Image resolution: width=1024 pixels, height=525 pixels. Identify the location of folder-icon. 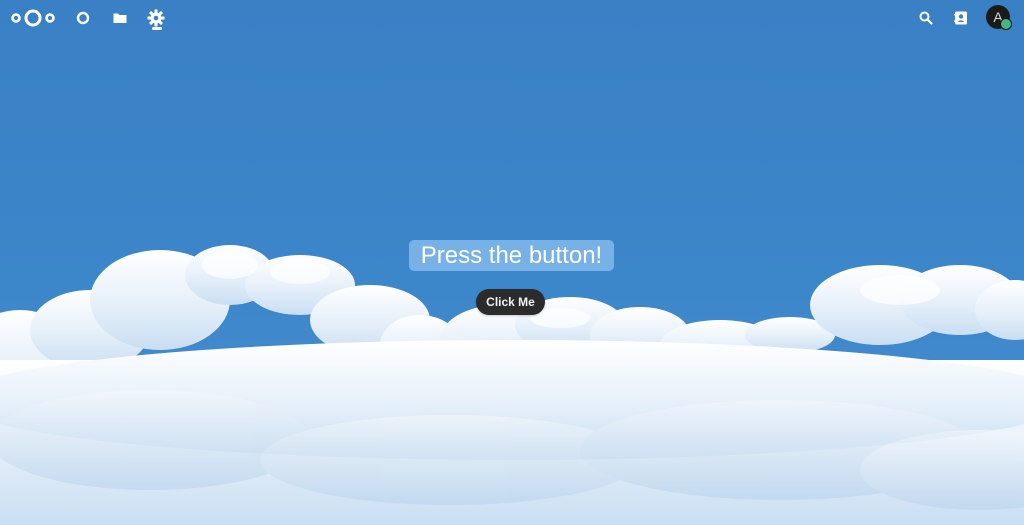
(120, 18).